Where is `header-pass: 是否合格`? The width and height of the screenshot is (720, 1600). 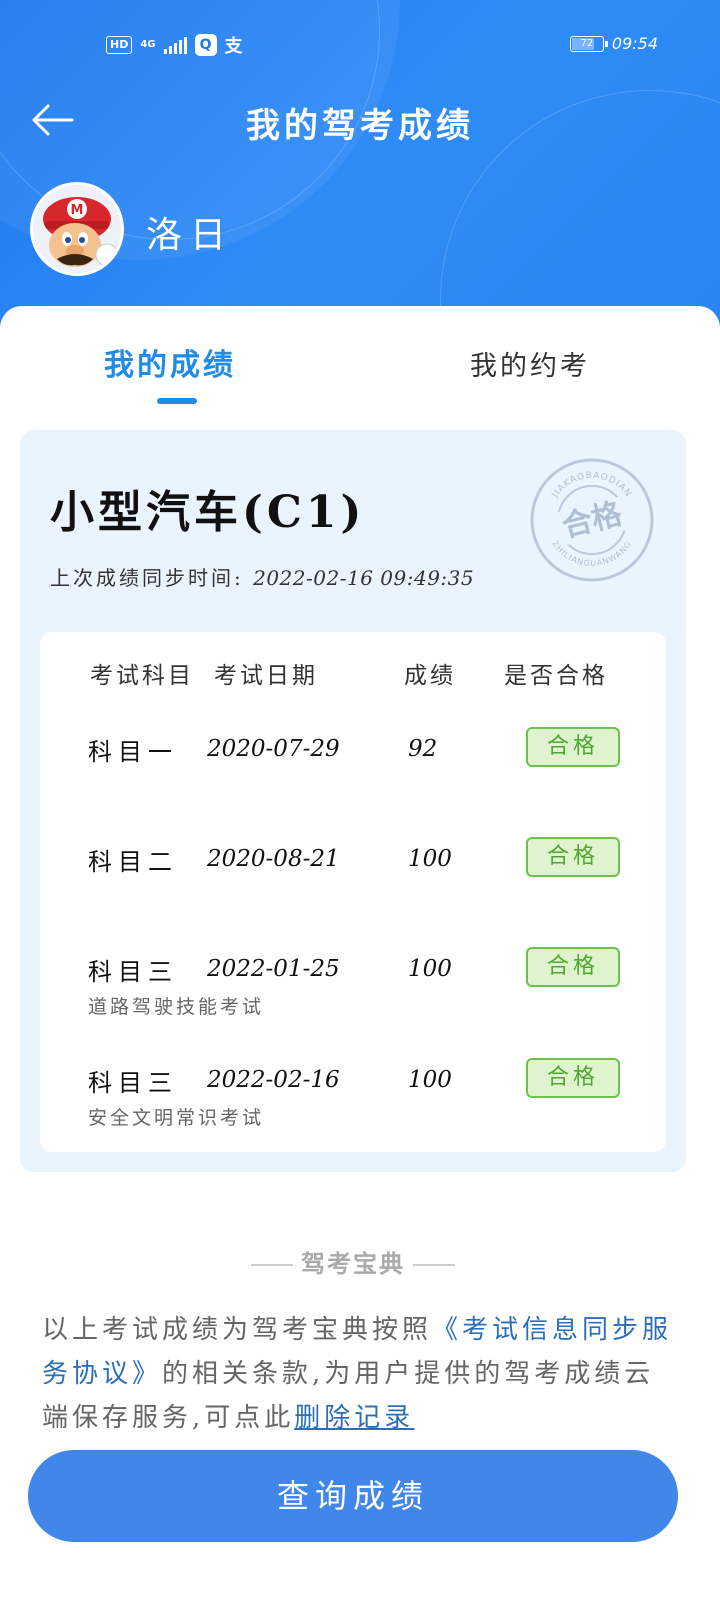
header-pass: 是否合格 is located at coordinates (556, 676).